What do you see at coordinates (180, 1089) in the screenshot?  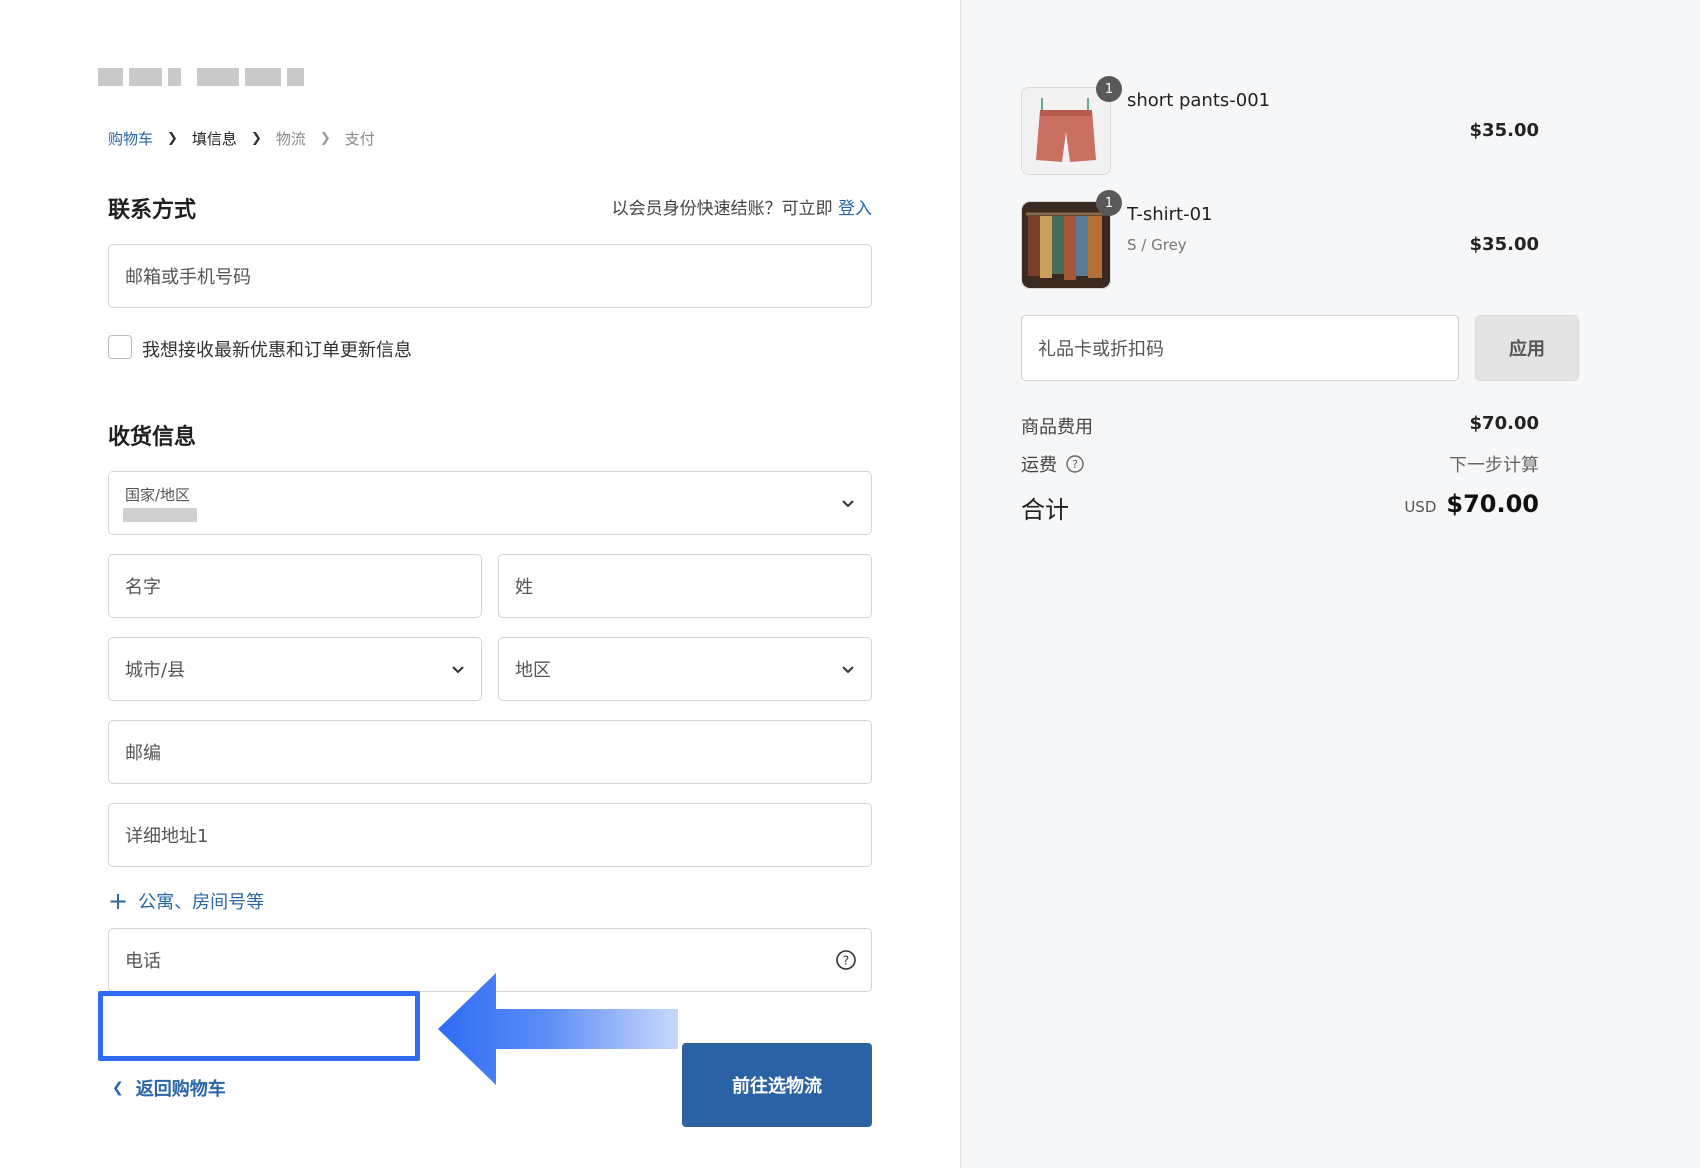 I see `back-label: 返回购物车` at bounding box center [180, 1089].